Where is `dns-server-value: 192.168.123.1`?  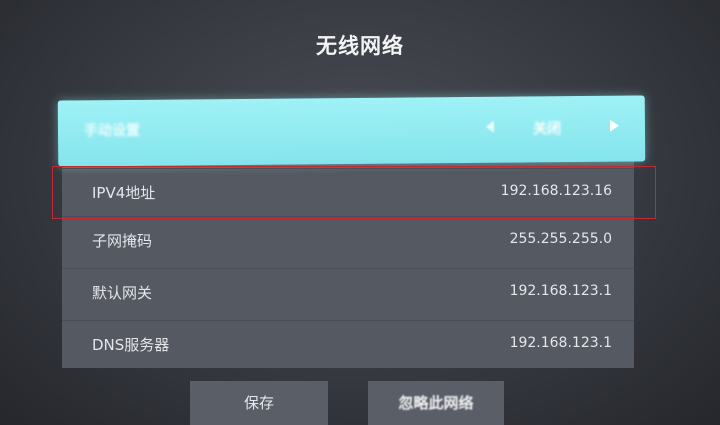
dns-server-value: 192.168.123.1 is located at coordinates (560, 343).